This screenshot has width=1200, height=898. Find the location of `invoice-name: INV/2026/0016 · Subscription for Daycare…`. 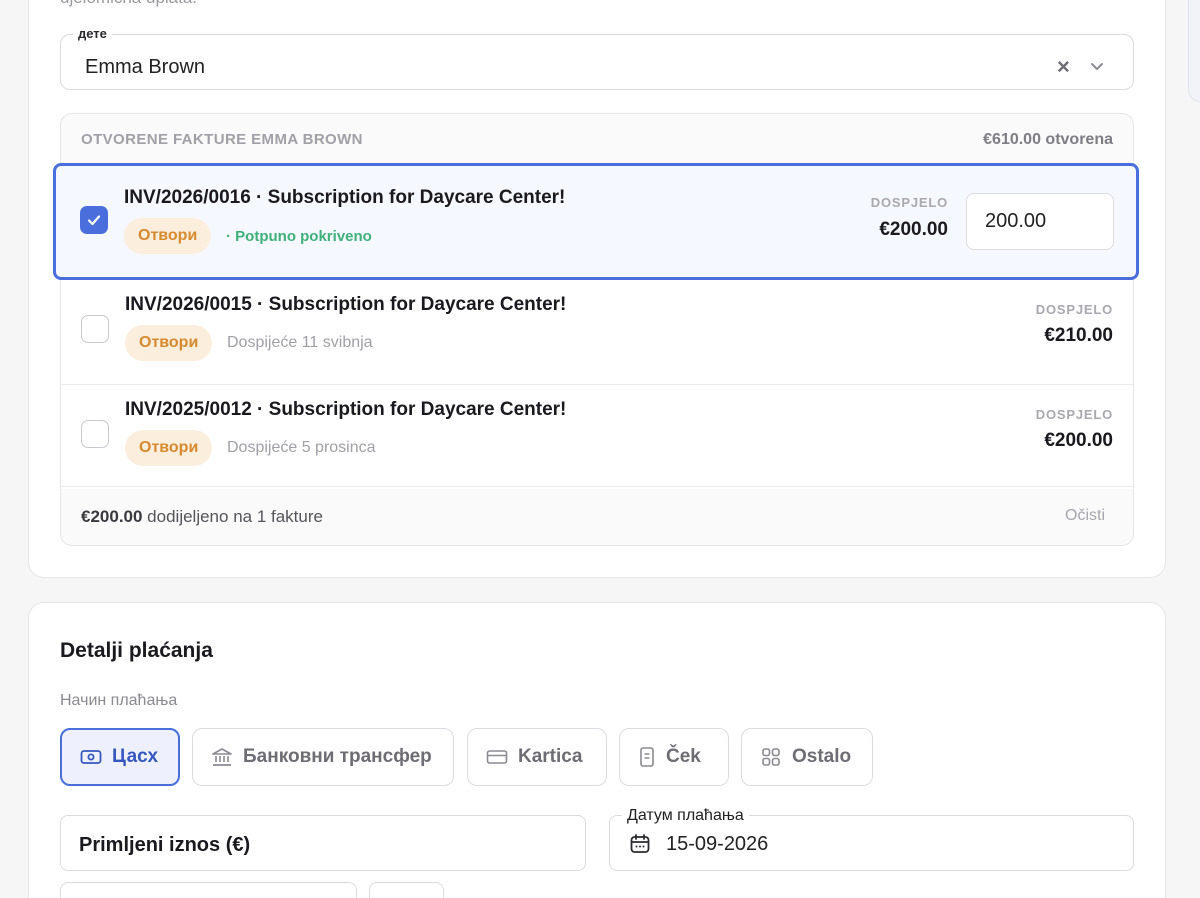

invoice-name: INV/2026/0016 · Subscription for Daycare… is located at coordinates (345, 197).